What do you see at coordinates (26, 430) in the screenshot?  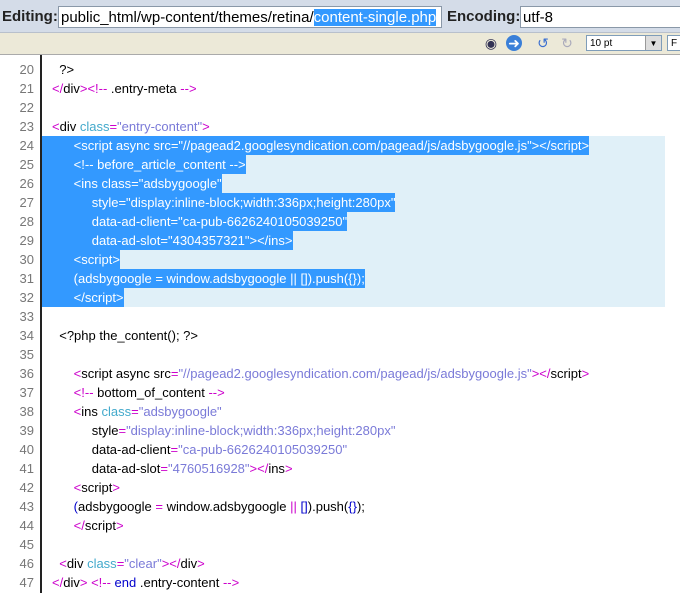 I see `line-number: 39` at bounding box center [26, 430].